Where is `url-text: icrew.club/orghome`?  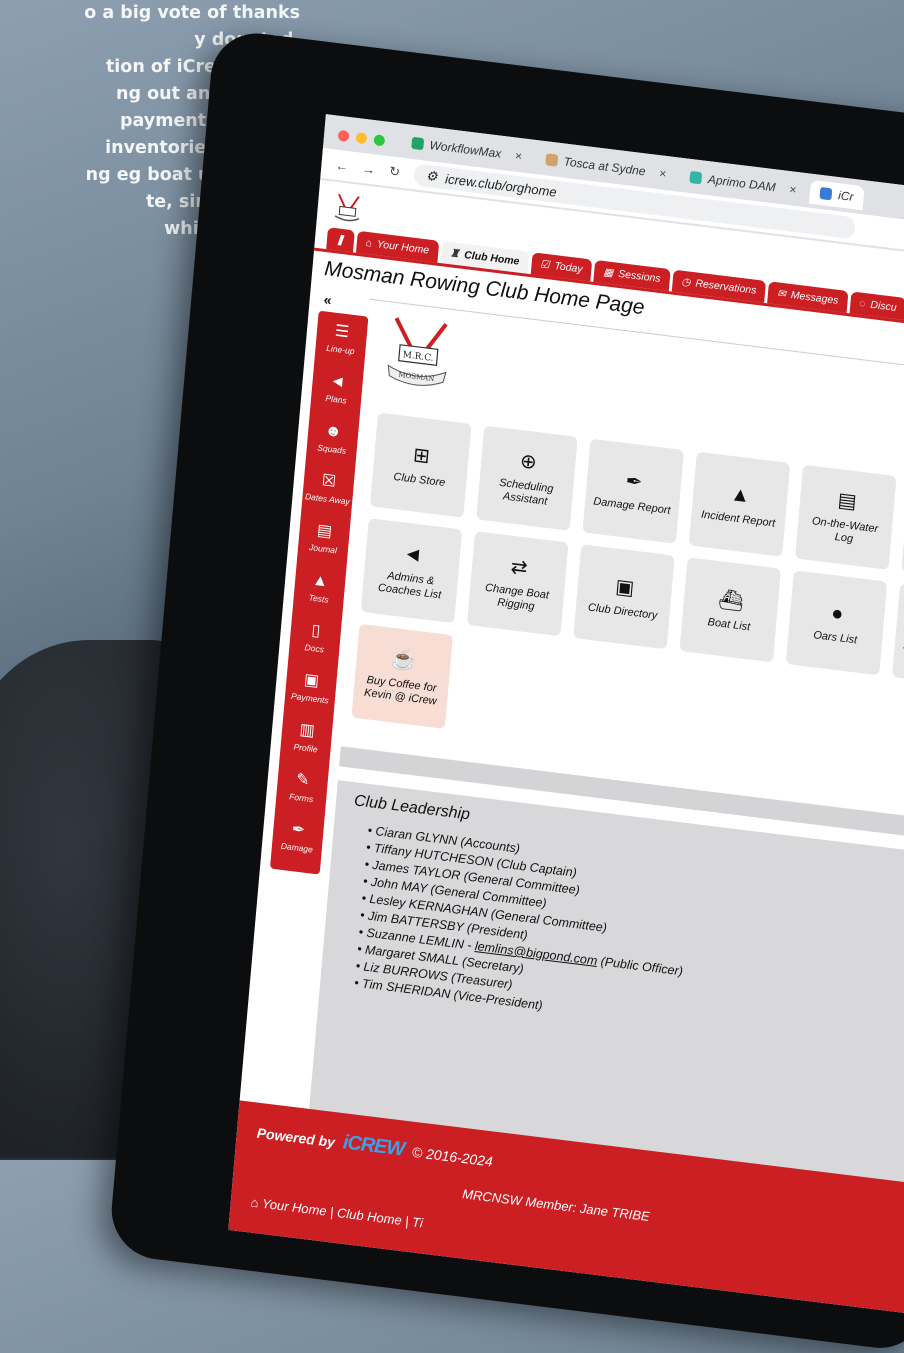 url-text: icrew.club/orghome is located at coordinates (501, 185).